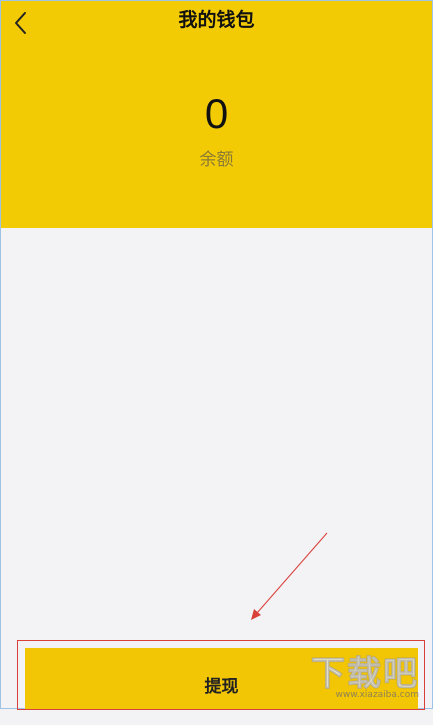  Describe the element at coordinates (221, 678) in the screenshot. I see `withdraw-button: 提现` at that location.